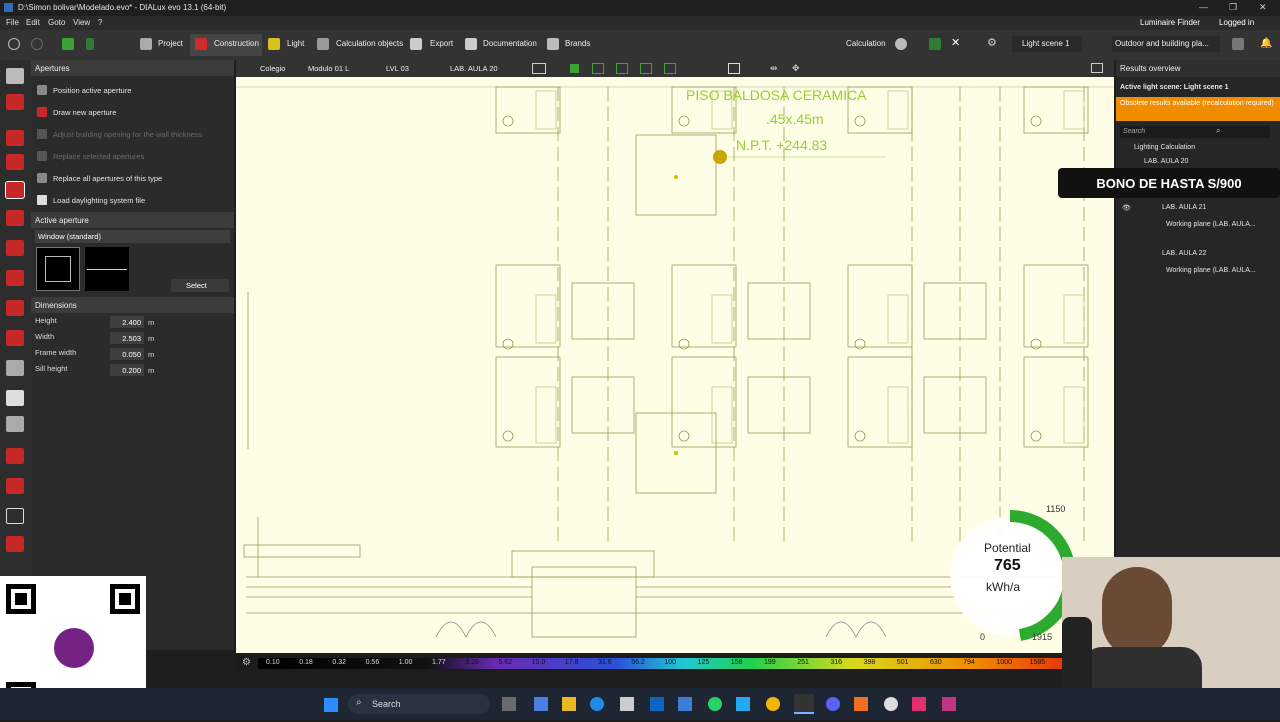 Image resolution: width=1280 pixels, height=722 pixels. Describe the element at coordinates (33, 22) in the screenshot. I see `menu-edit: Edit` at that location.